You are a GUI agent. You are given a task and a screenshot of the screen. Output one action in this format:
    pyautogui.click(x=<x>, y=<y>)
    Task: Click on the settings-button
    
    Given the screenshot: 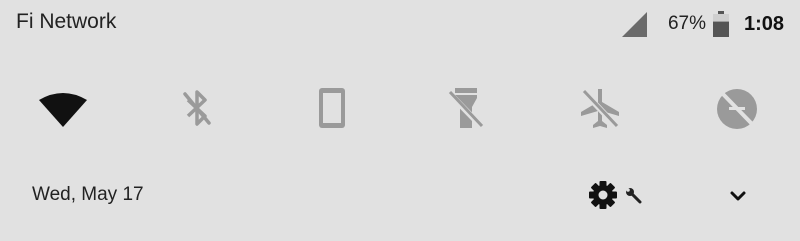 What is the action you would take?
    pyautogui.click(x=616, y=195)
    